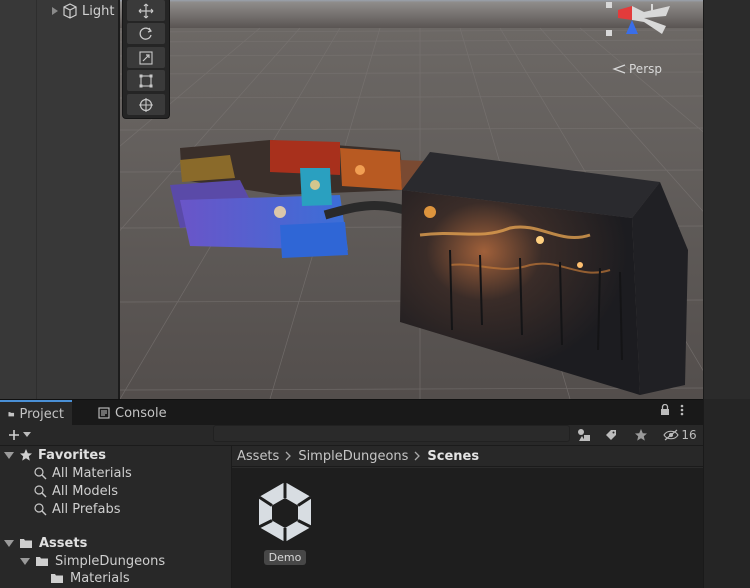 Image resolution: width=750 pixels, height=588 pixels. What do you see at coordinates (682, 410) in the screenshot?
I see `kebab-menu-icon` at bounding box center [682, 410].